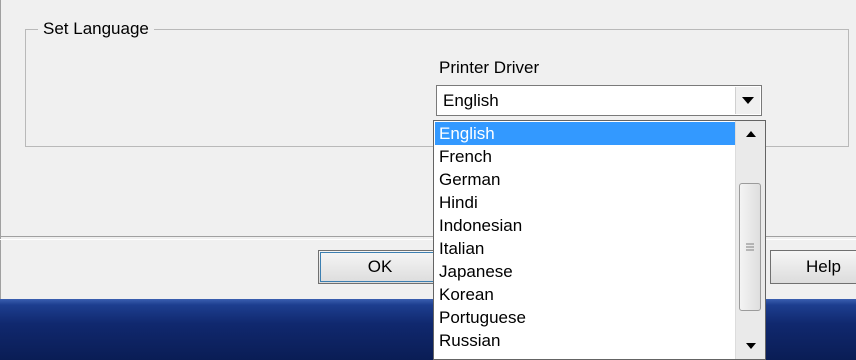  Describe the element at coordinates (585, 294) in the screenshot. I see `dropdown-item: Korean` at that location.